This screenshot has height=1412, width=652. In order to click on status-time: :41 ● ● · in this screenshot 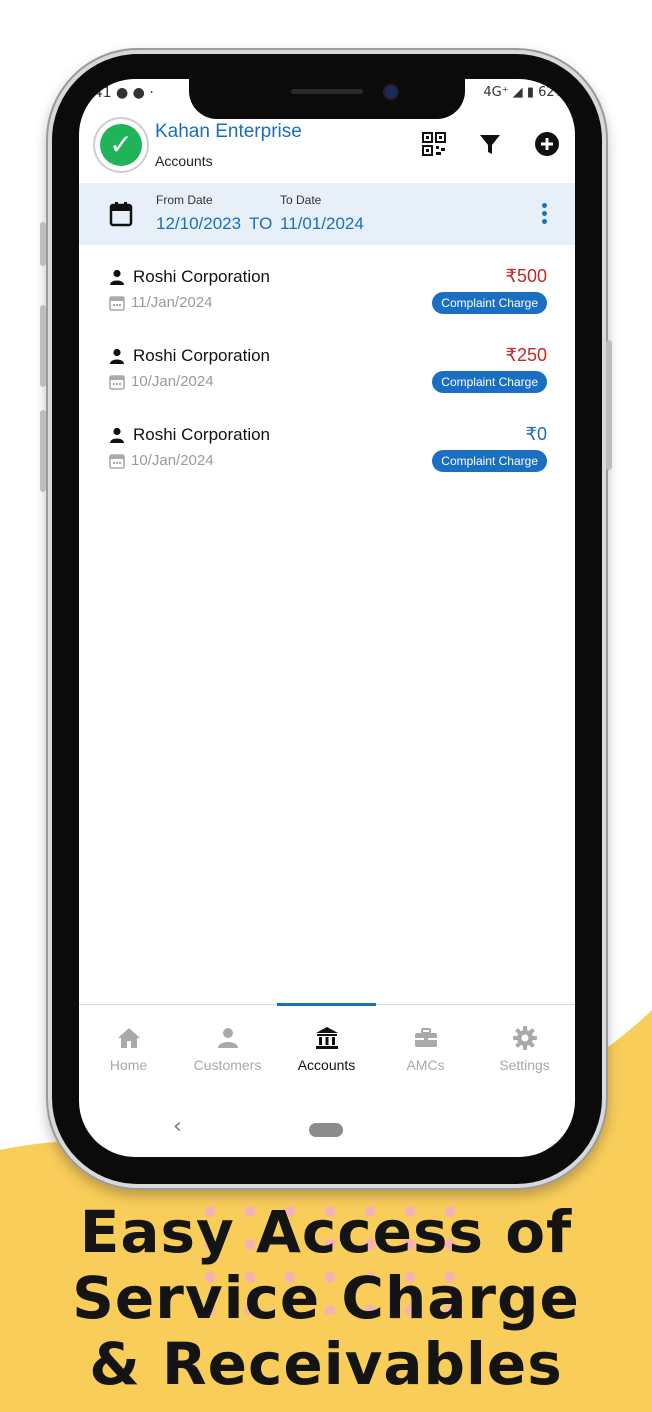, I will do `click(121, 93)`.